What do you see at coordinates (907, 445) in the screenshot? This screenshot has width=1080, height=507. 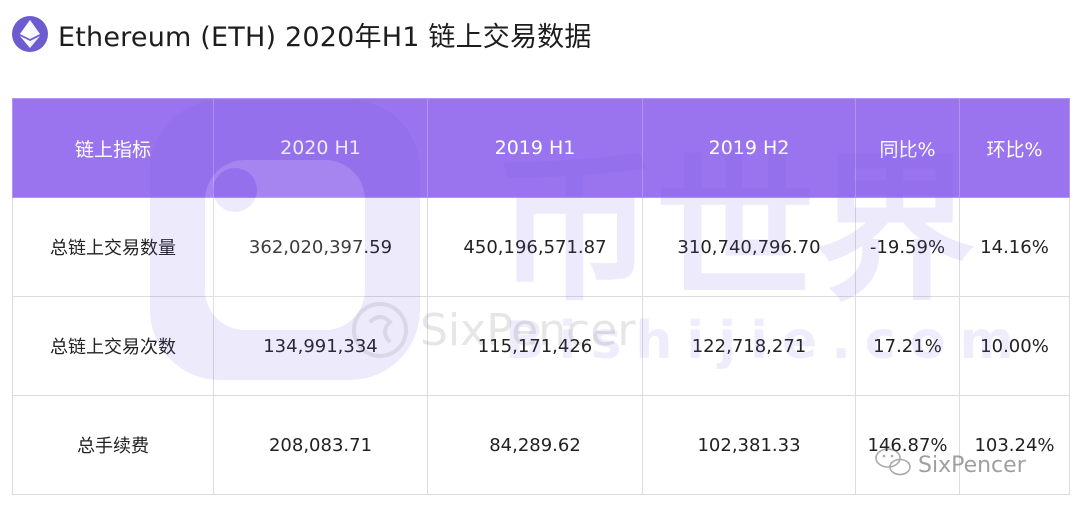 I see `table-cell: 146.87%` at bounding box center [907, 445].